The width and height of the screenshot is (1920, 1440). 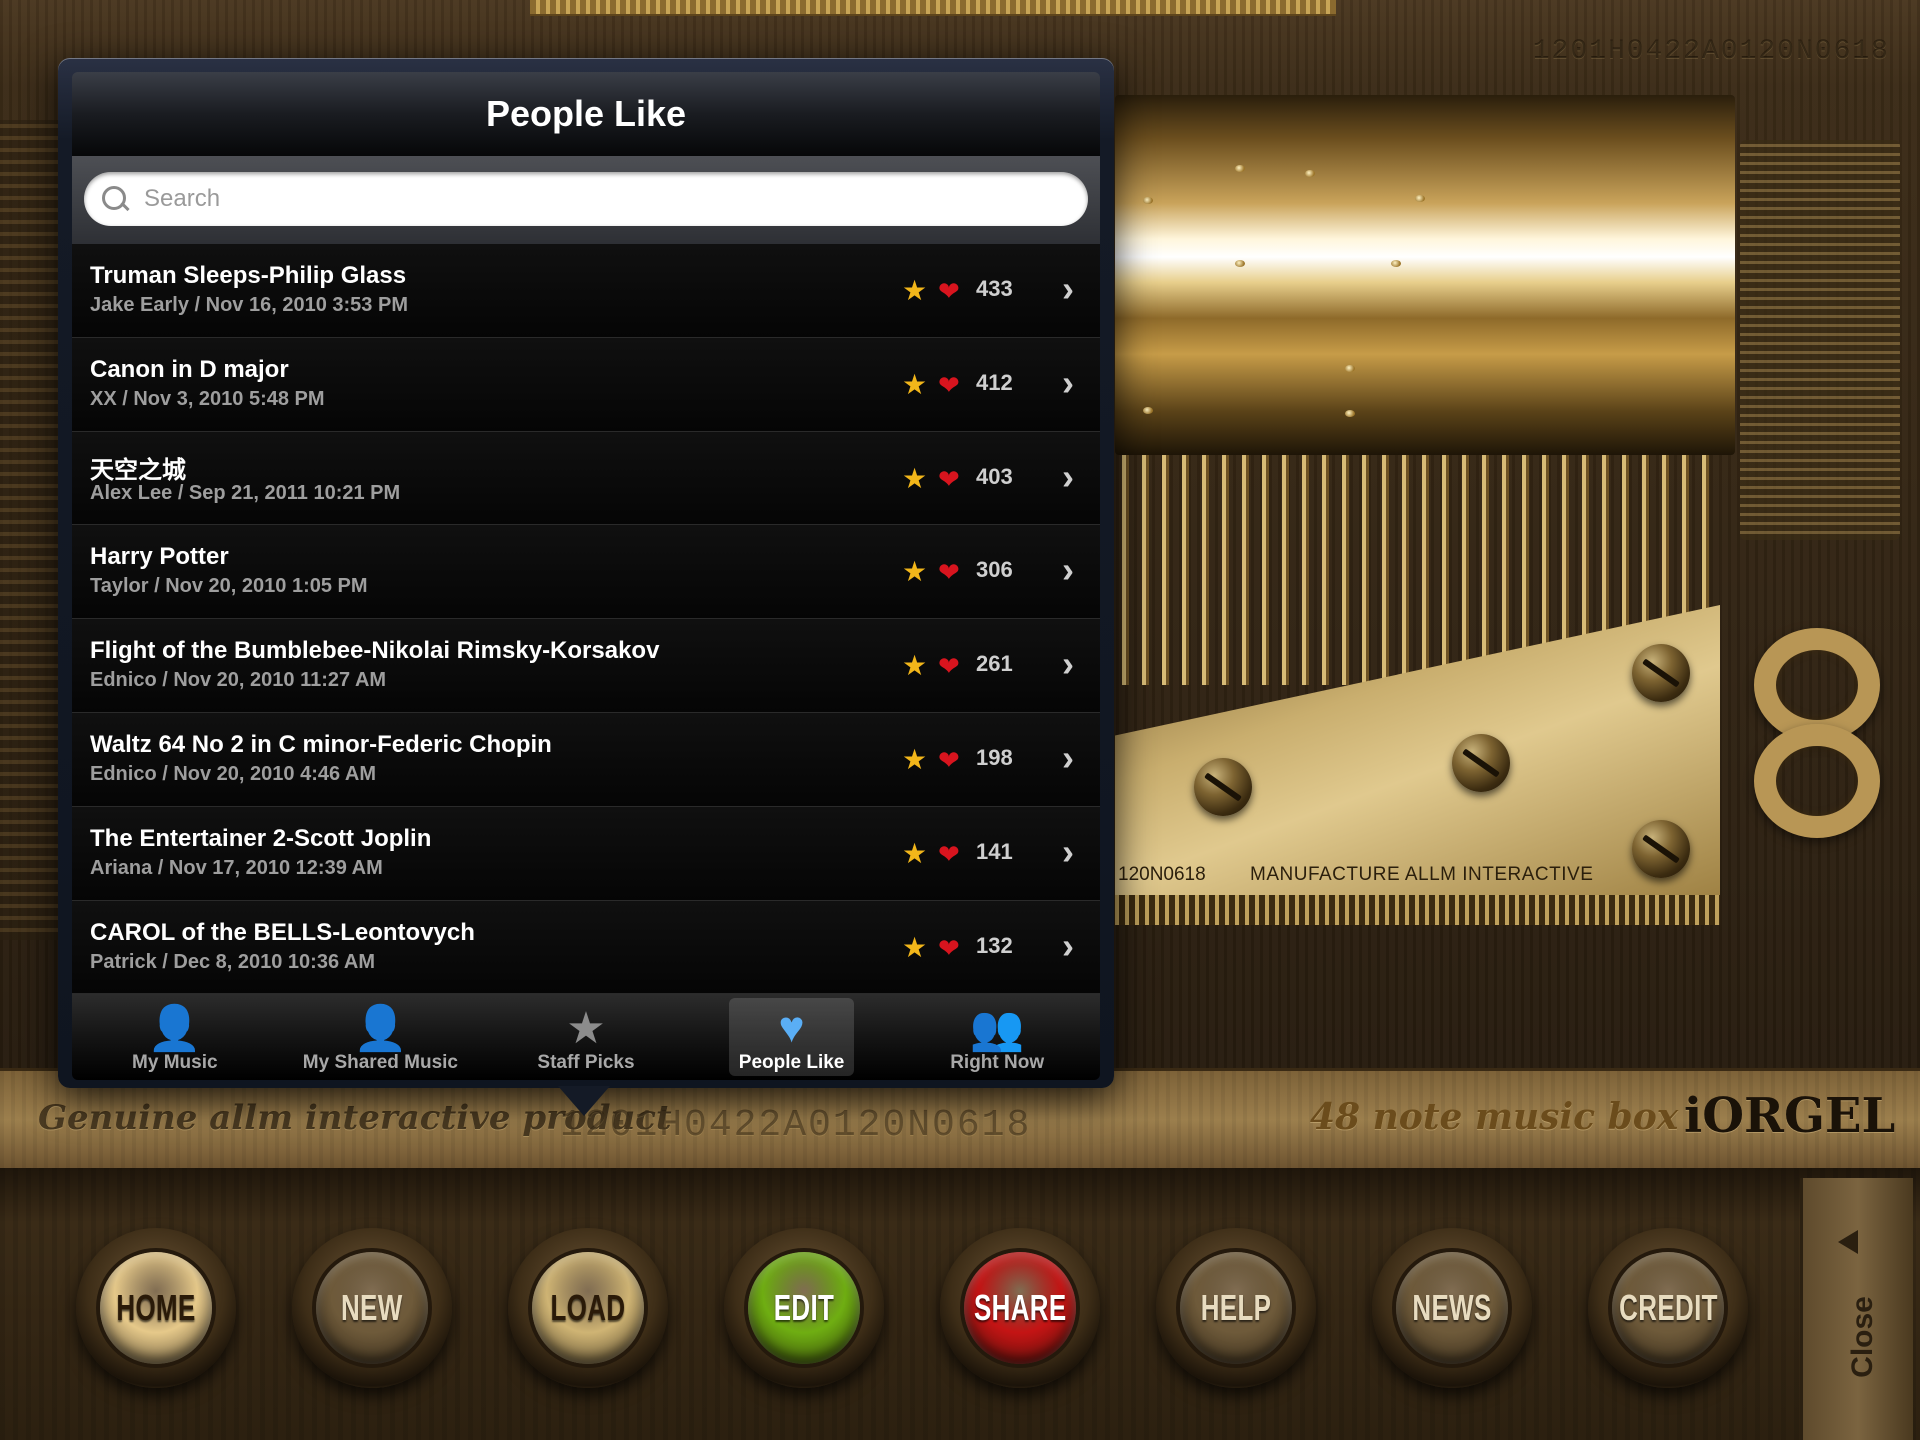 What do you see at coordinates (232, 961) in the screenshot?
I see `song-meta: Patrick / Dec 8, 2010 10:36 AM` at bounding box center [232, 961].